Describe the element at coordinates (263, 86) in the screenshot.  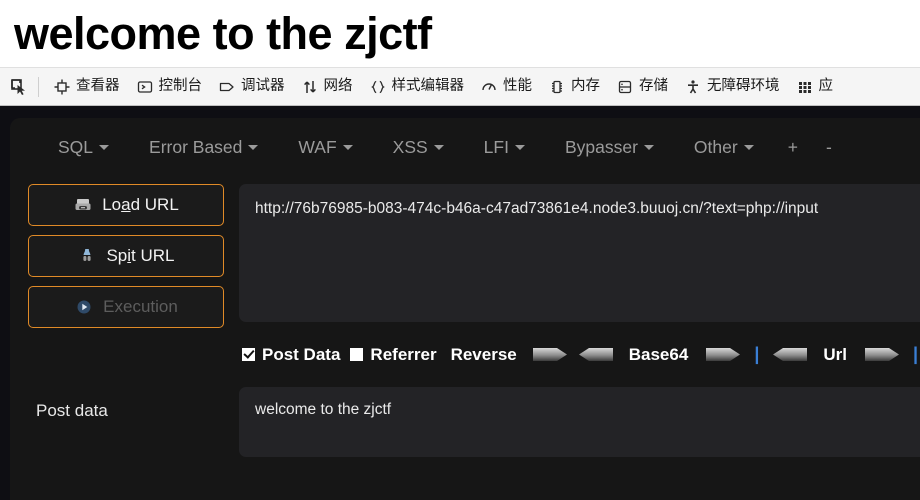
I see `devtools-tab-label: 调试器` at that location.